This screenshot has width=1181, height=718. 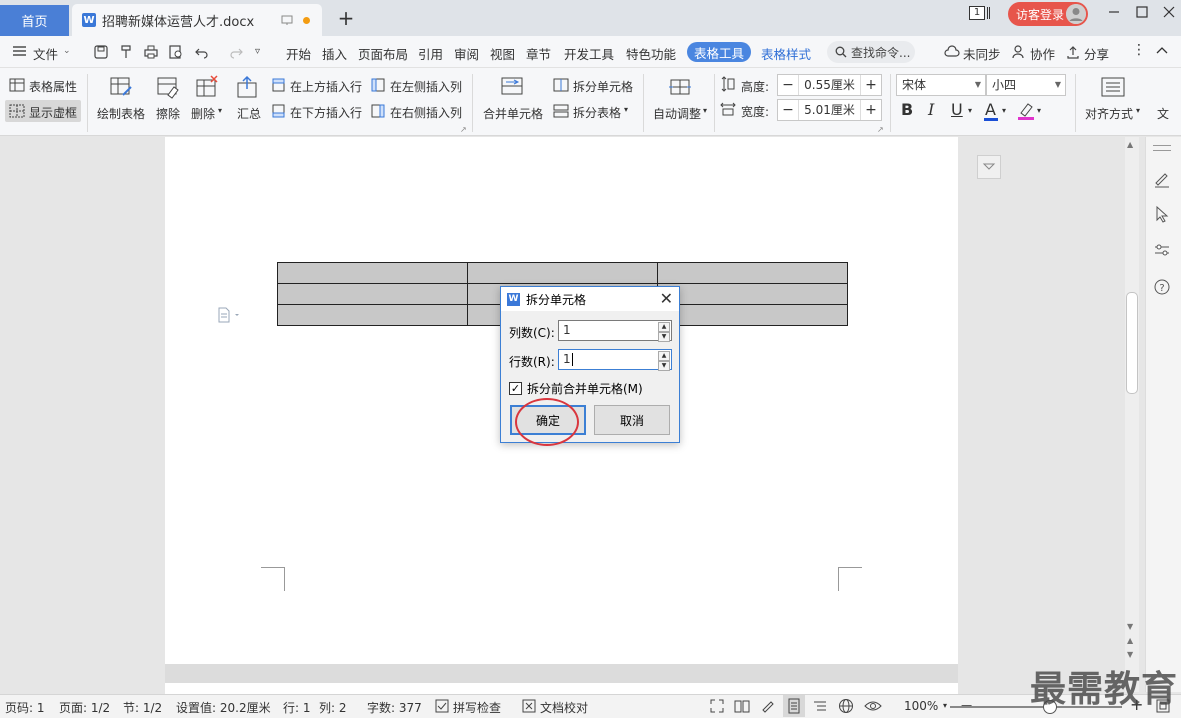 I want to click on underline-dropdown-icon: ▾, so click(x=970, y=110).